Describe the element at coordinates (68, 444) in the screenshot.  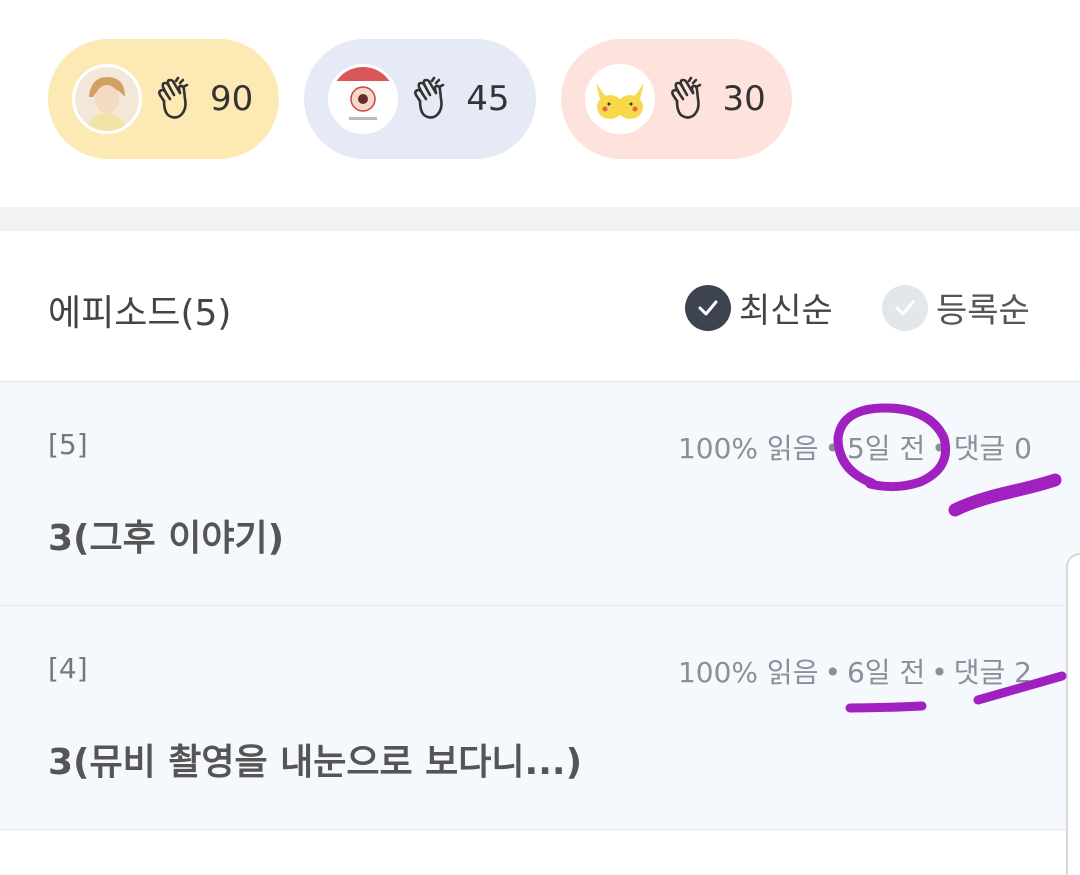
I see `episode-number: [5]` at that location.